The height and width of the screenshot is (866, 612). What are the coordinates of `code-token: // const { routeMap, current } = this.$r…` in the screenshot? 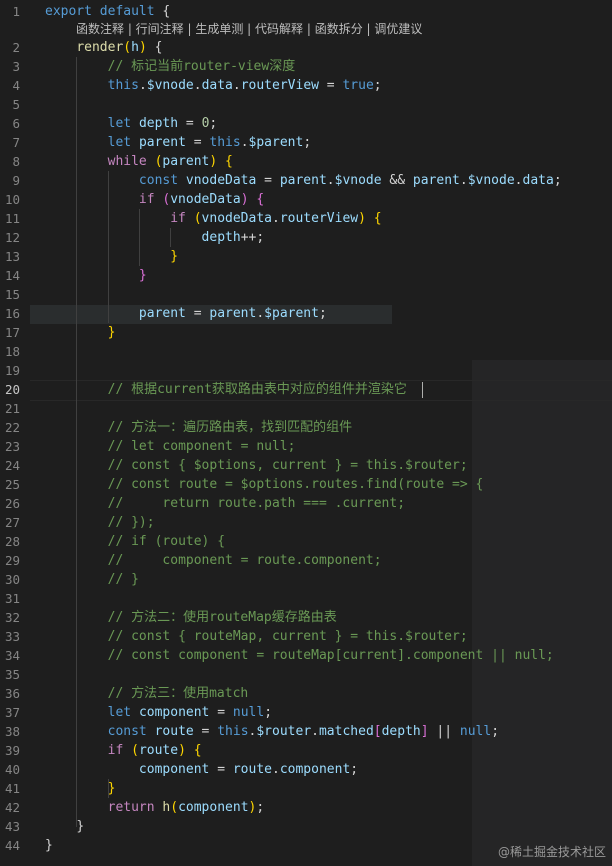 It's located at (287, 636).